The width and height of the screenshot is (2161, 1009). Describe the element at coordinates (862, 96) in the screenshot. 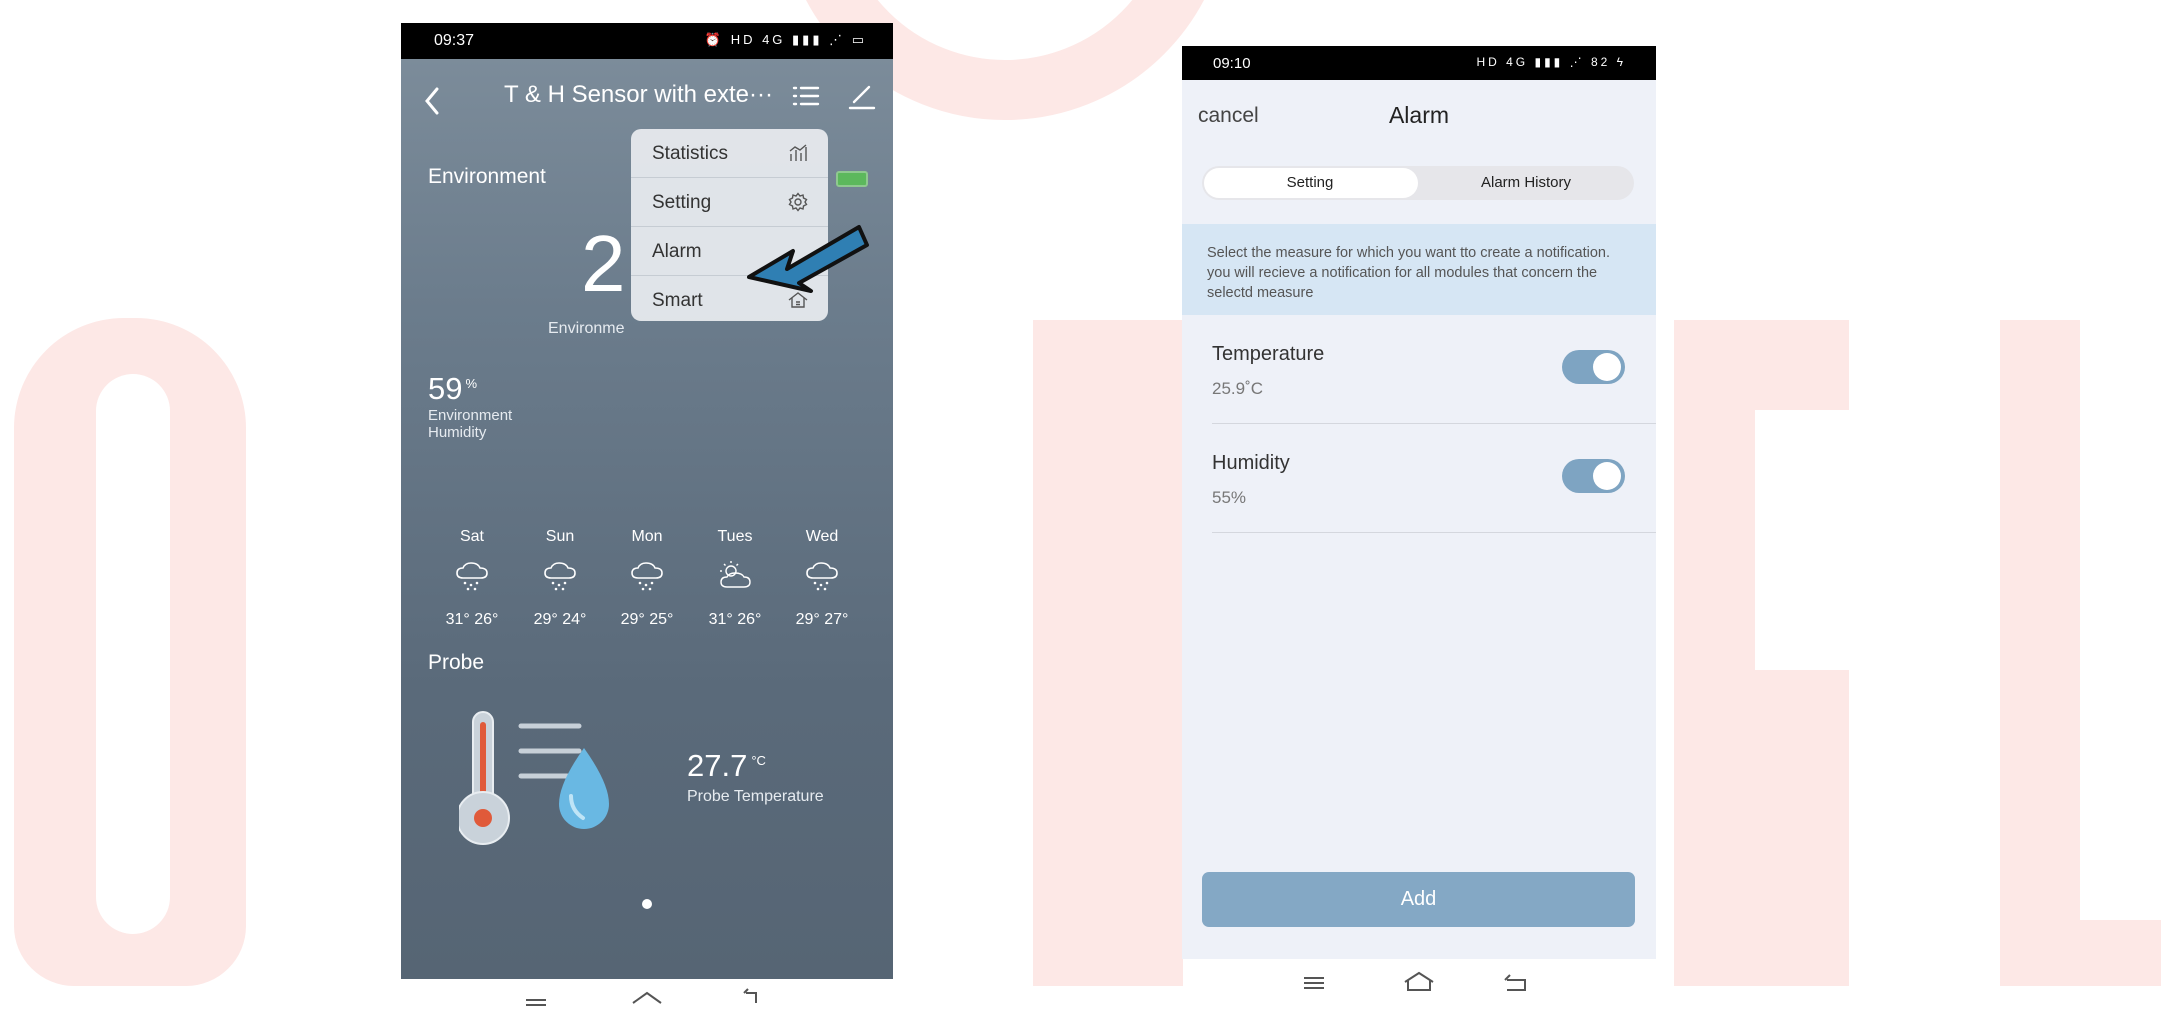

I see `edit-pencil-icon` at that location.